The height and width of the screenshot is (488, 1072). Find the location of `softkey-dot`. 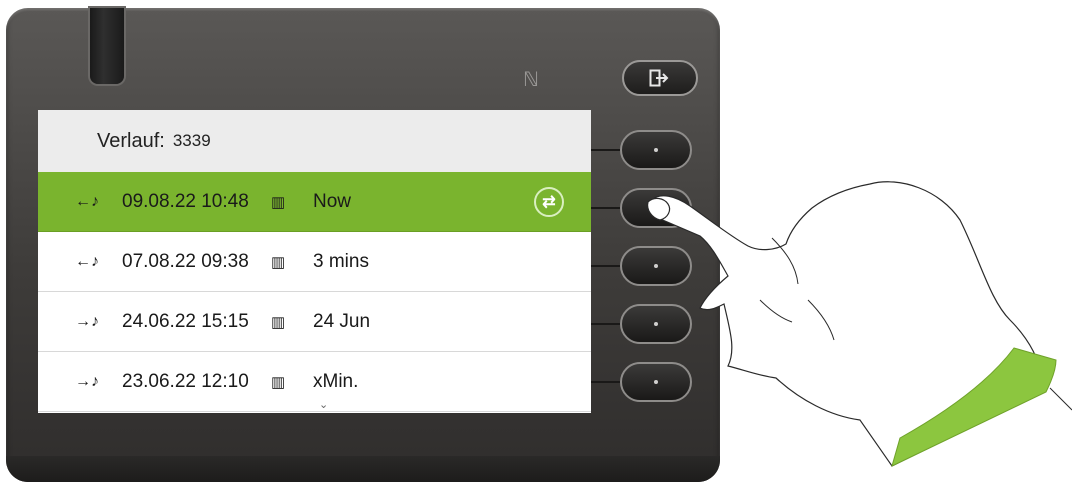

softkey-dot is located at coordinates (656, 150).